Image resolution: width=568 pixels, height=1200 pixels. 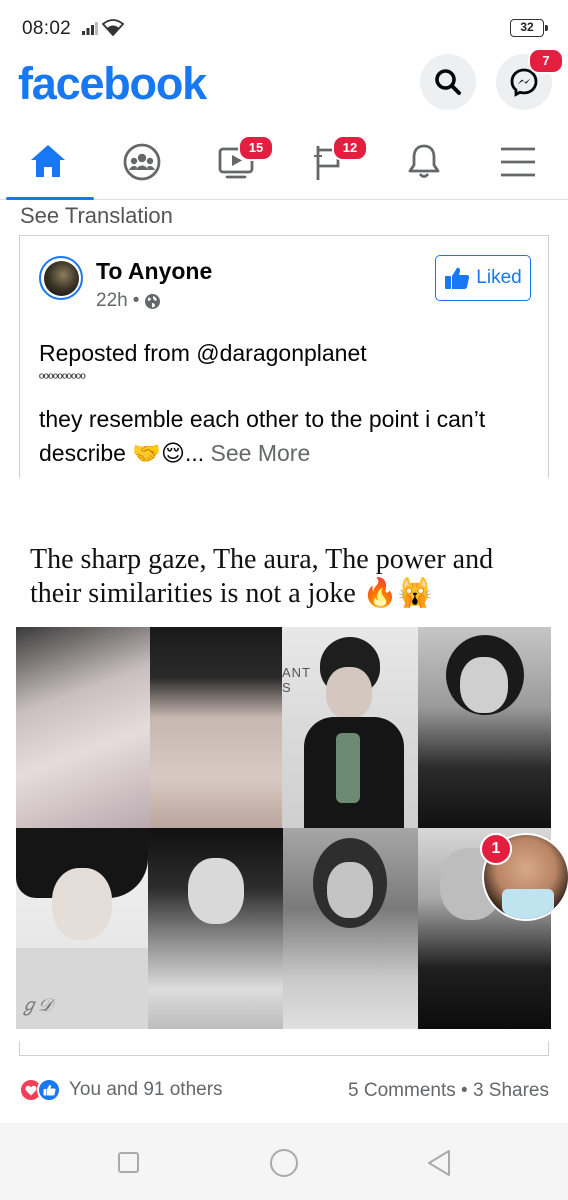 I want to click on status-time: 08:02, so click(x=47, y=28).